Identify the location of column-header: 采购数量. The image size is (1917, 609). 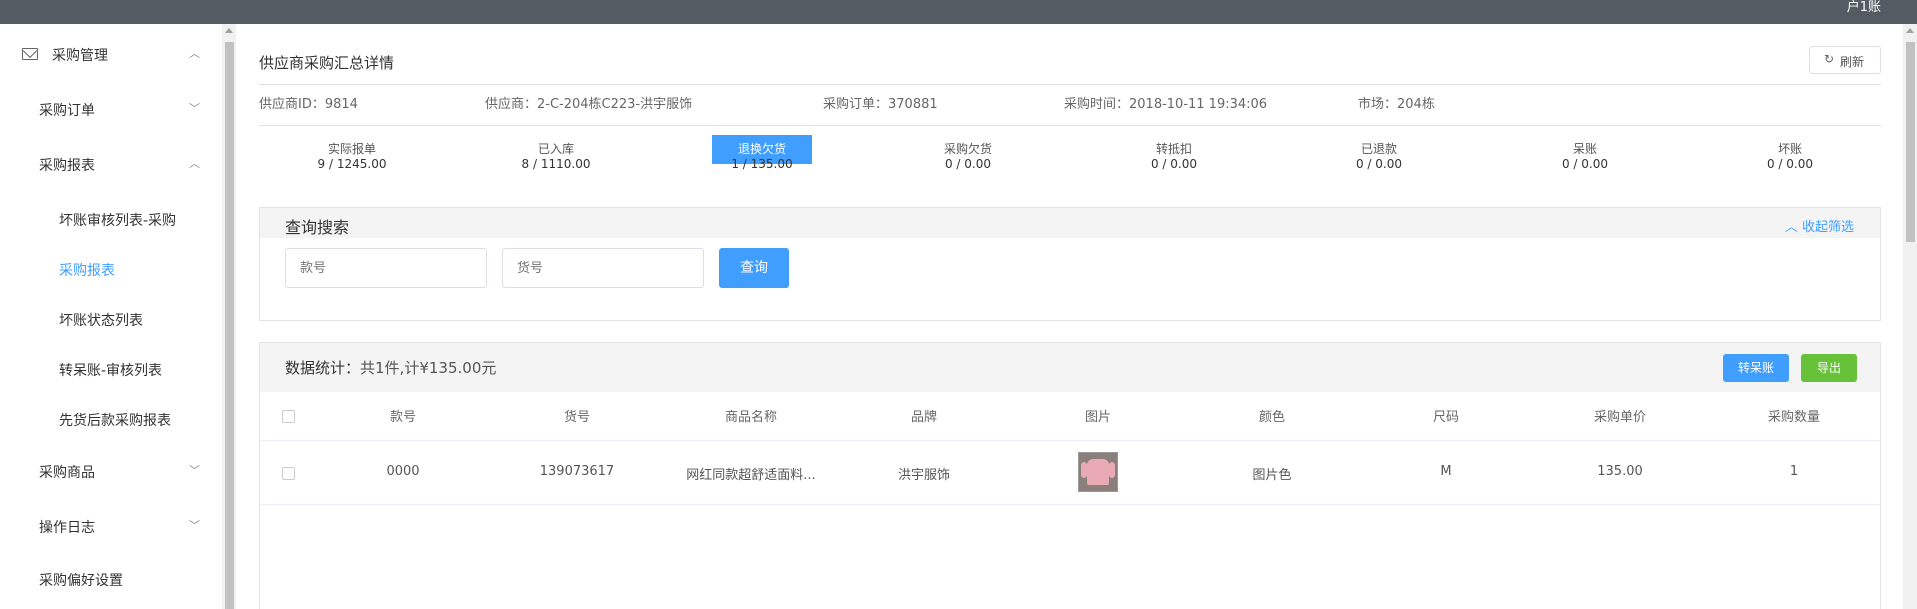
(1793, 417).